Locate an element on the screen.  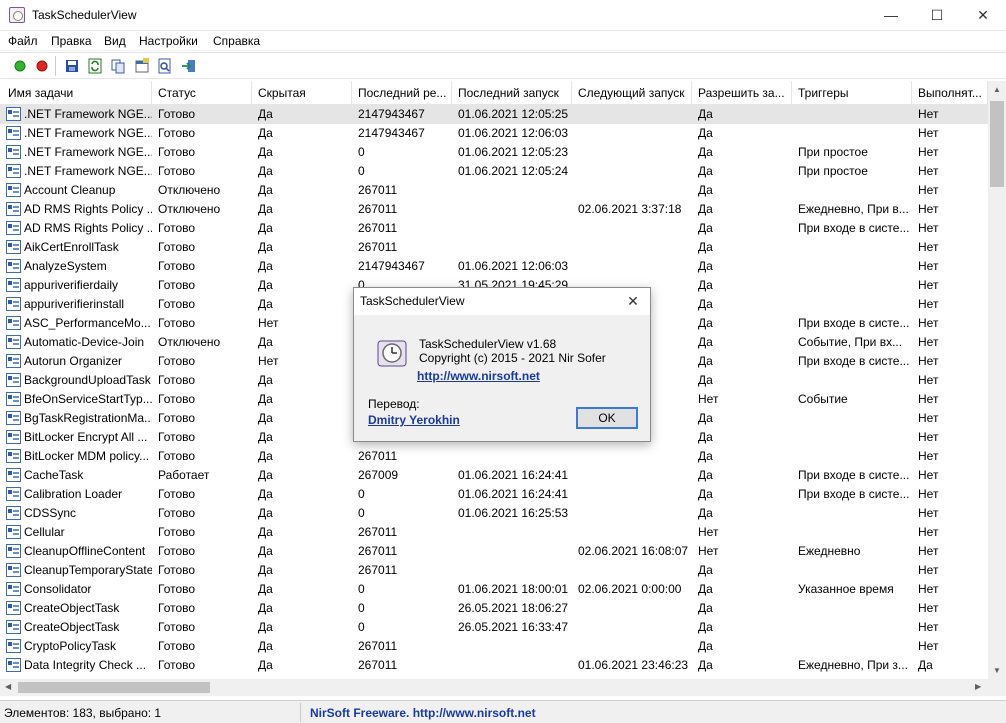
refresh-icon is located at coordinates (95, 66).